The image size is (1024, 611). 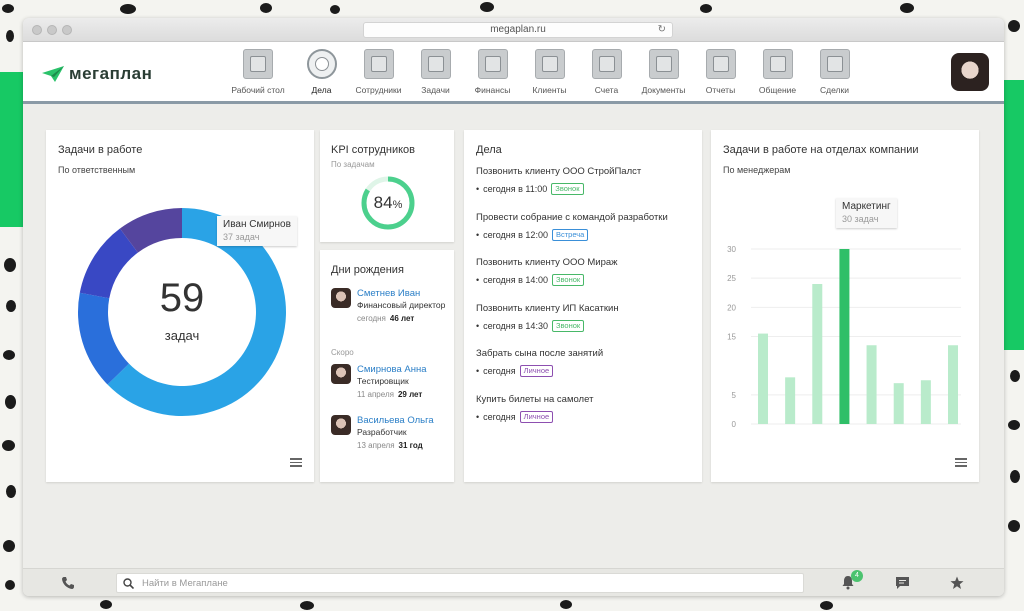 What do you see at coordinates (588, 354) in the screenshot?
I see `deal-title: Забрать сына после занятий` at bounding box center [588, 354].